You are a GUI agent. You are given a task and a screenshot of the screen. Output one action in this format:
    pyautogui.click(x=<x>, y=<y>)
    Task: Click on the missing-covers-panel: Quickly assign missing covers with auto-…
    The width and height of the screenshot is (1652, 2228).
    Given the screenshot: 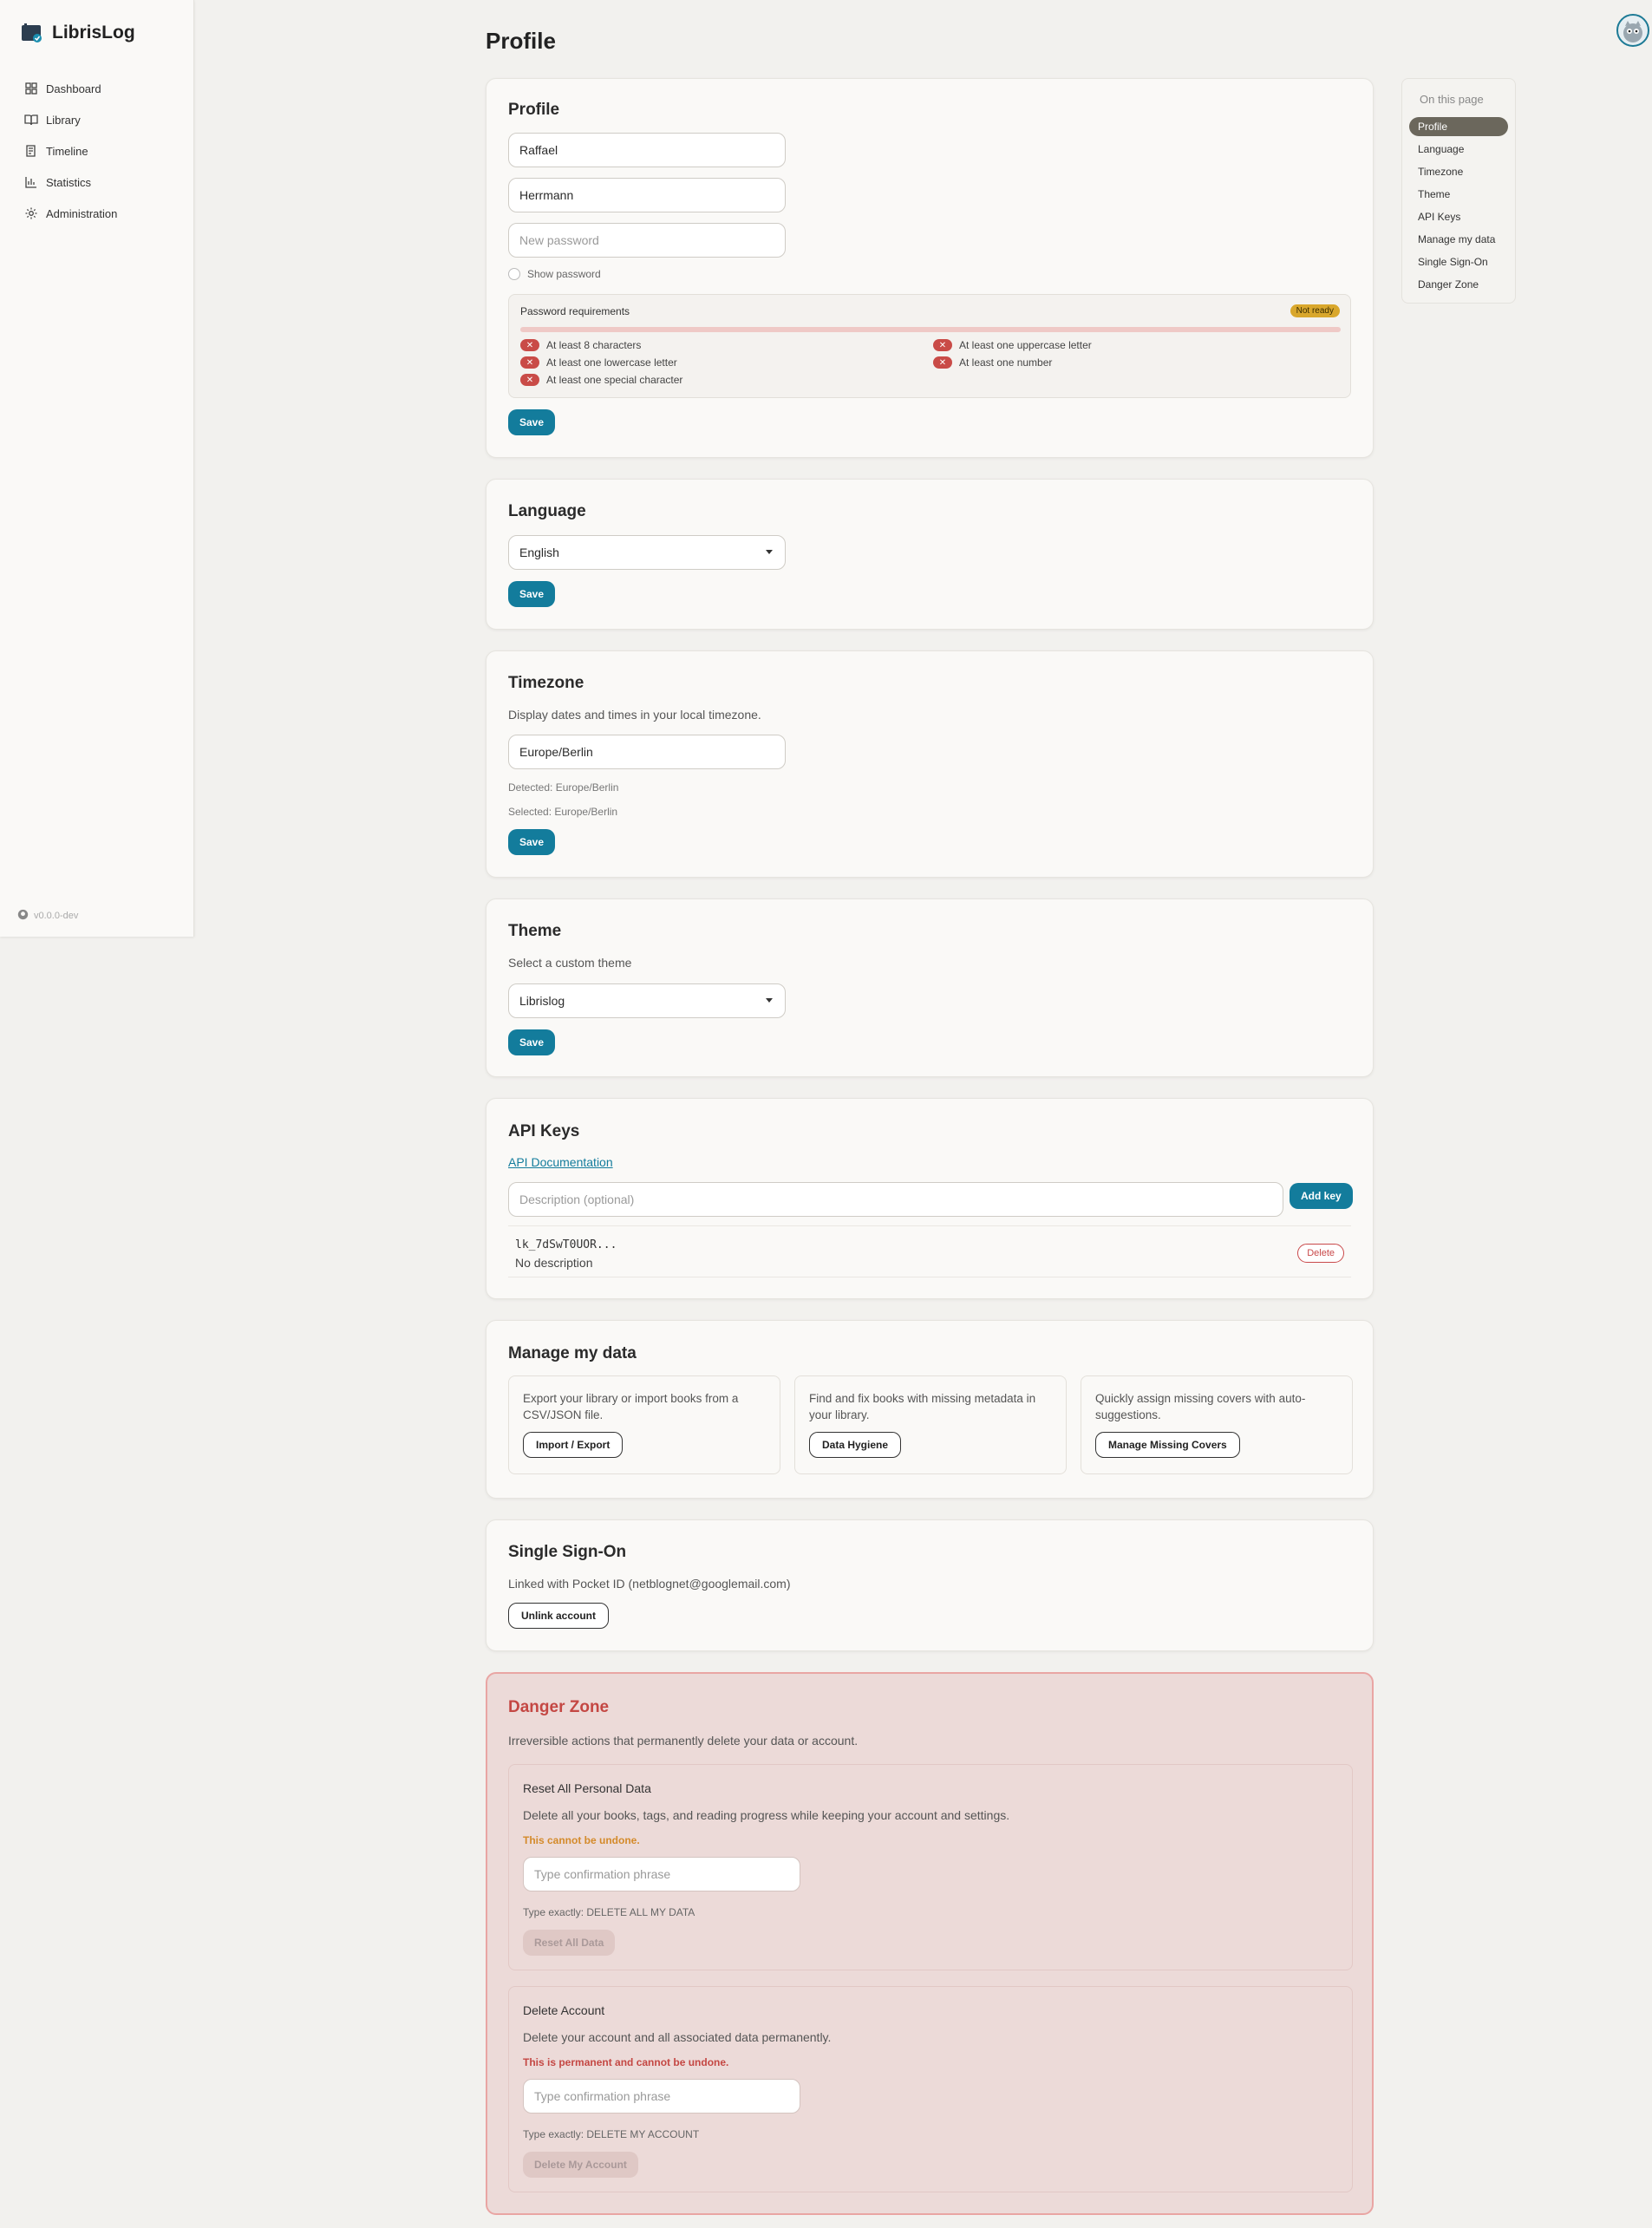 What is the action you would take?
    pyautogui.click(x=1217, y=1424)
    